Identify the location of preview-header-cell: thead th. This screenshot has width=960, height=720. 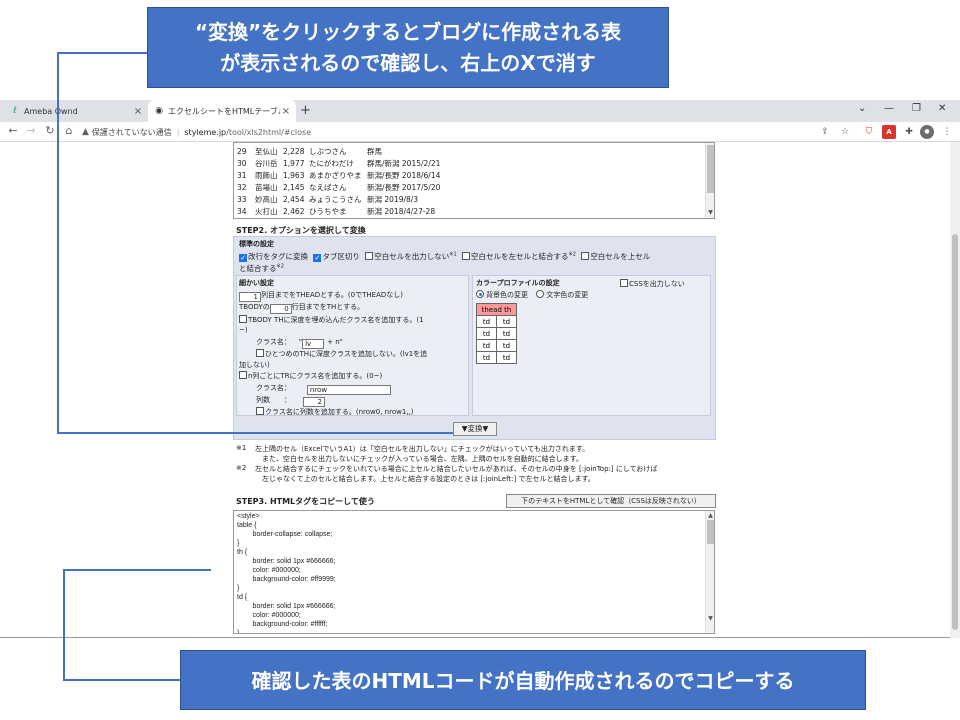
(496, 309).